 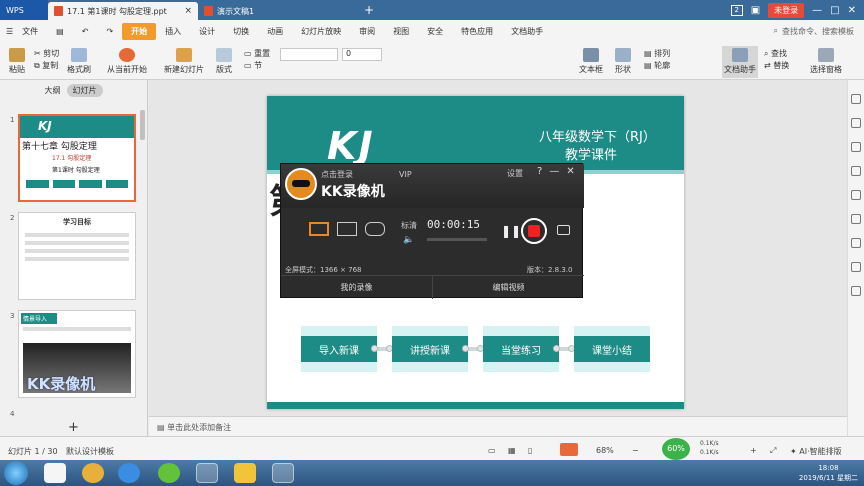 What do you see at coordinates (369, 10) in the screenshot?
I see `new-tab-icon: +` at bounding box center [369, 10].